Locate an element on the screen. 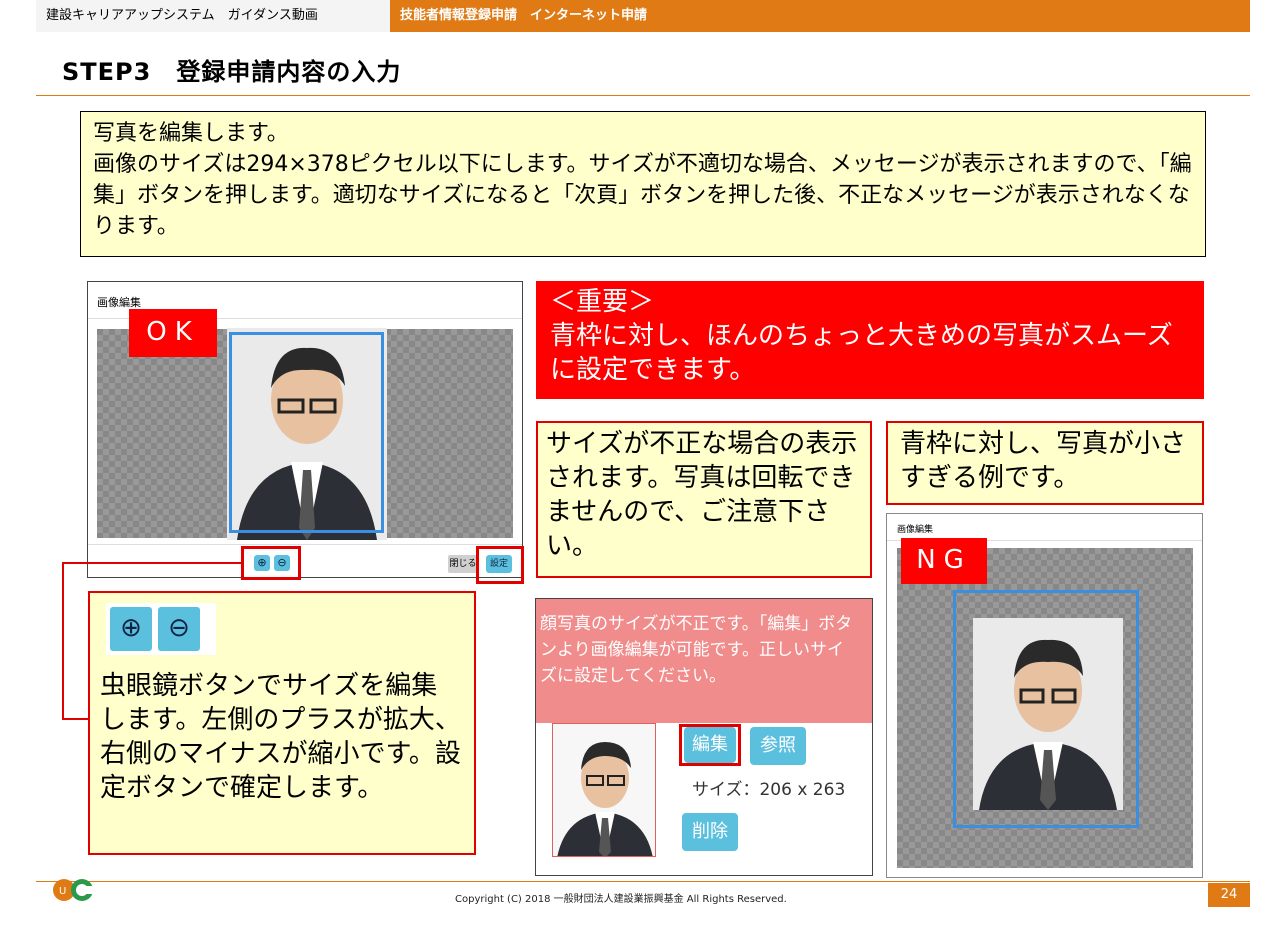 The height and width of the screenshot is (931, 1286). too-small-note: 青枠に対し、写真が小さすぎる例です。 is located at coordinates (1045, 463).